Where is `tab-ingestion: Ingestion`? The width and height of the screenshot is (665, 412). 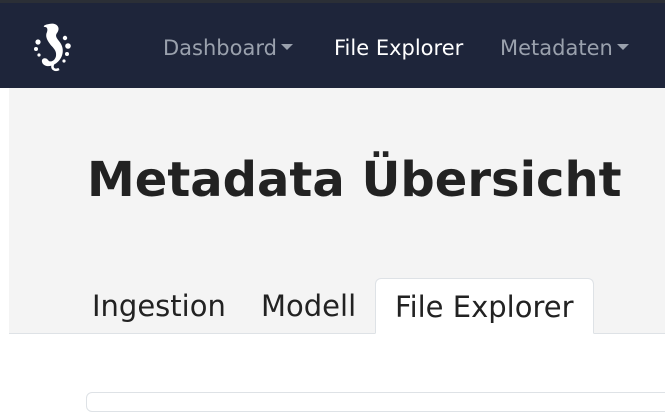 tab-ingestion: Ingestion is located at coordinates (159, 306).